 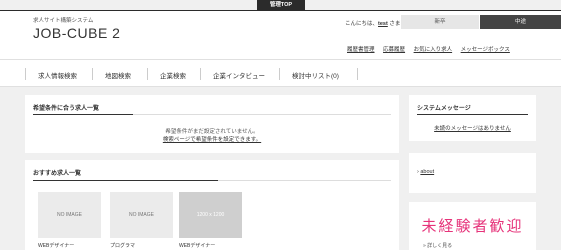 What do you see at coordinates (394, 24) in the screenshot?
I see `greeting-suffix: さま` at bounding box center [394, 24].